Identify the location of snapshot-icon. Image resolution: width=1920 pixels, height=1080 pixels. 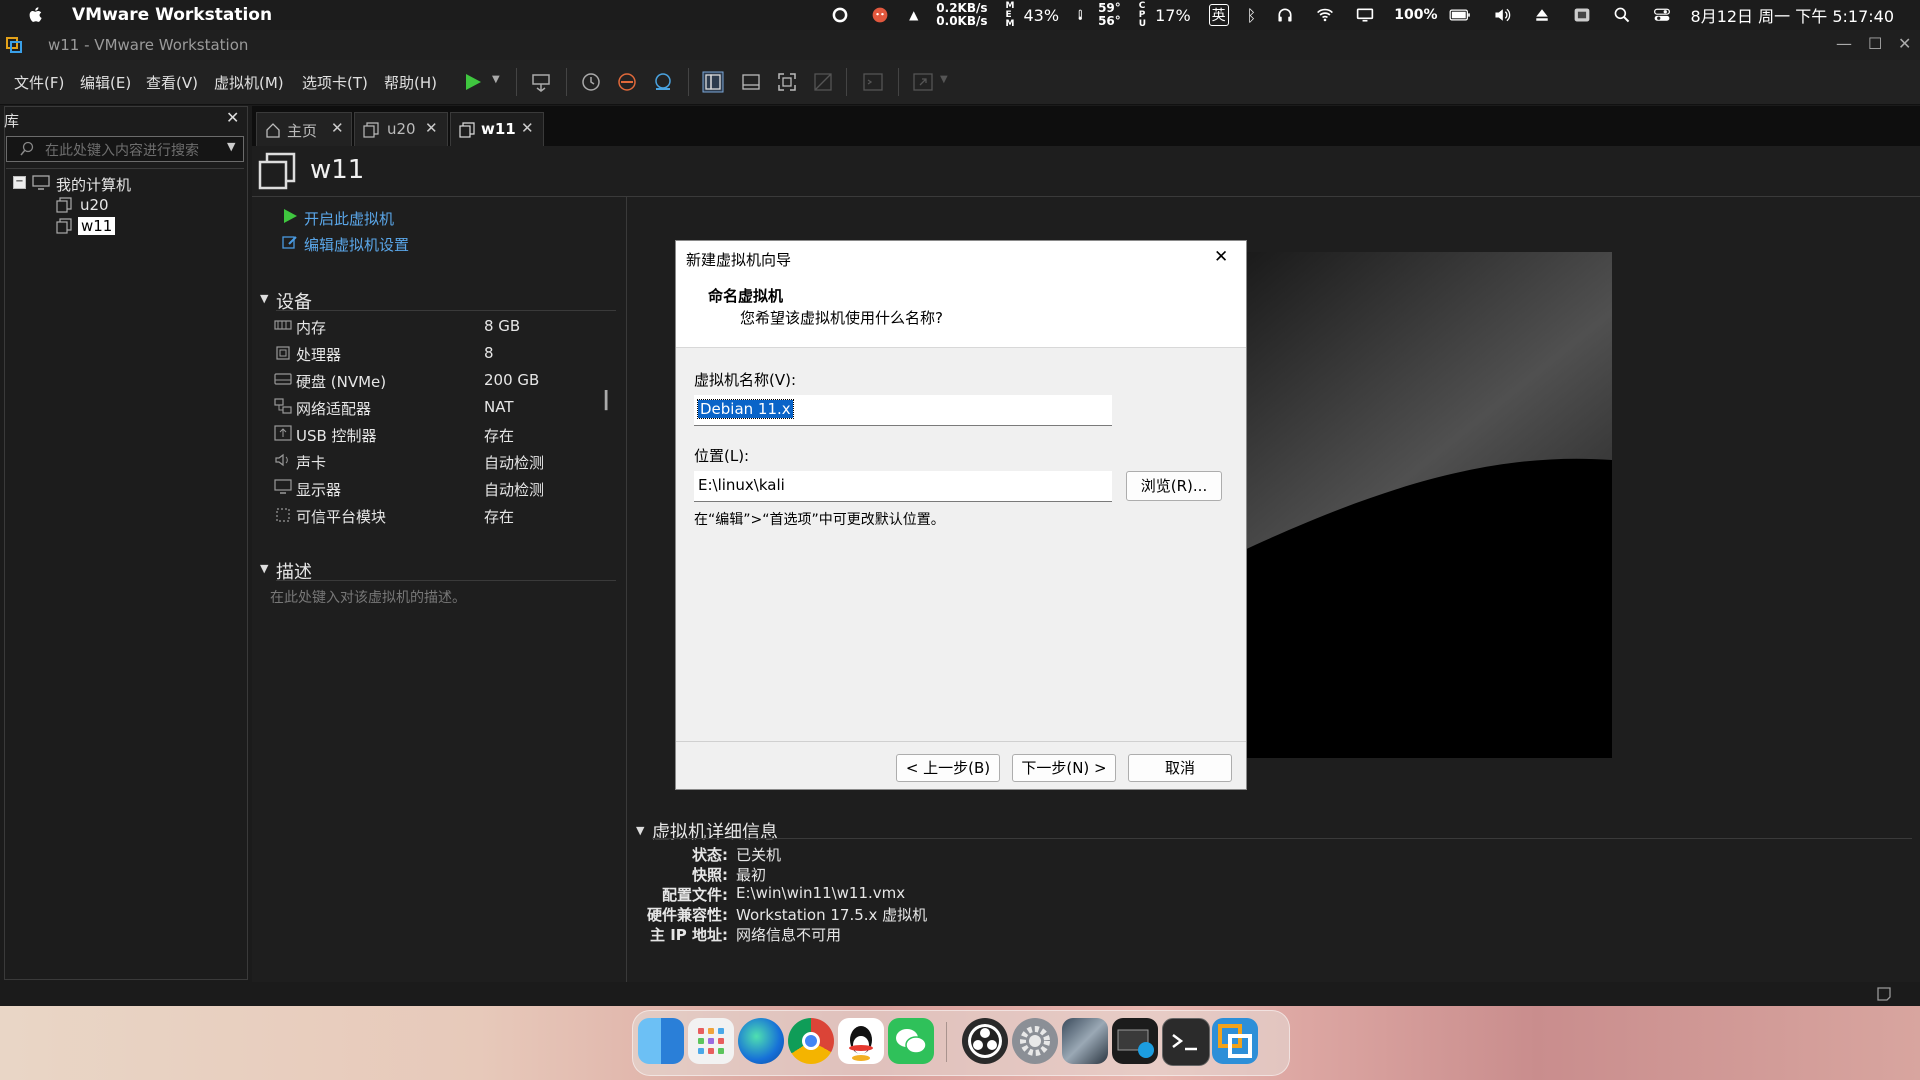
(591, 82).